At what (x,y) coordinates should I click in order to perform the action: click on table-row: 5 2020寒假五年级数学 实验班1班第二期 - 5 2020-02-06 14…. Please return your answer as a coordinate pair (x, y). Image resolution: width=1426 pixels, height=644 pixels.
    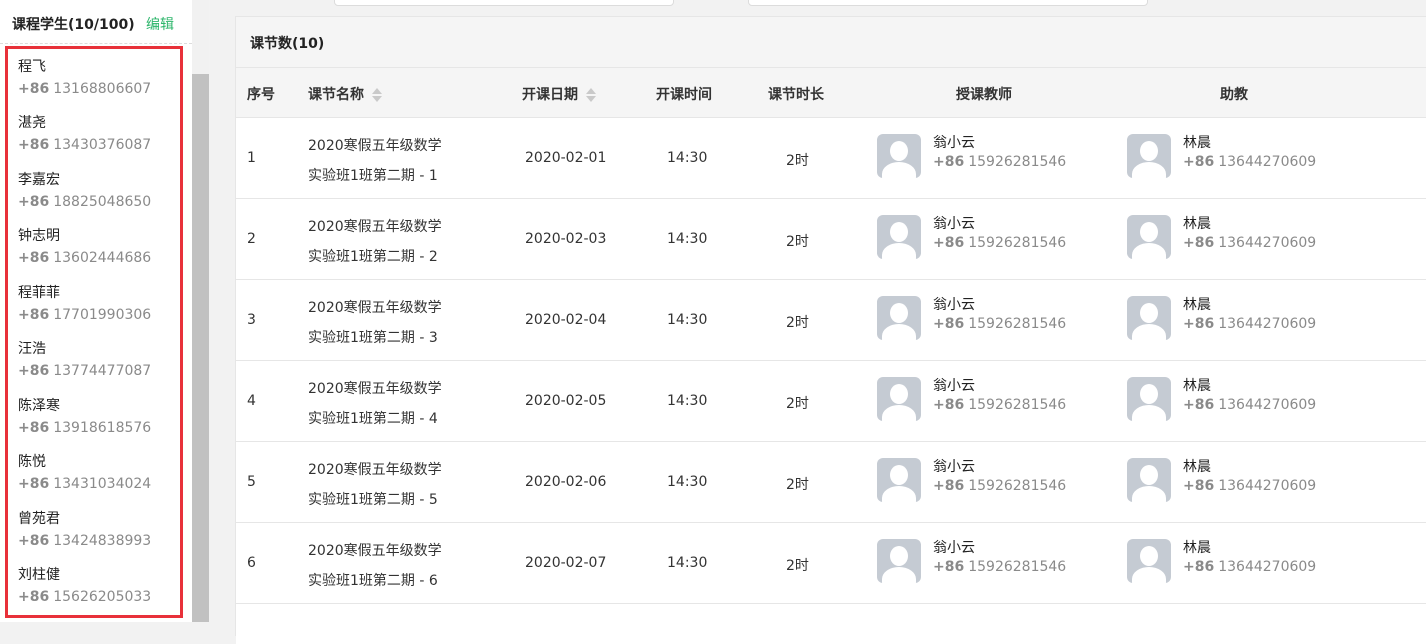
    Looking at the image, I should click on (831, 482).